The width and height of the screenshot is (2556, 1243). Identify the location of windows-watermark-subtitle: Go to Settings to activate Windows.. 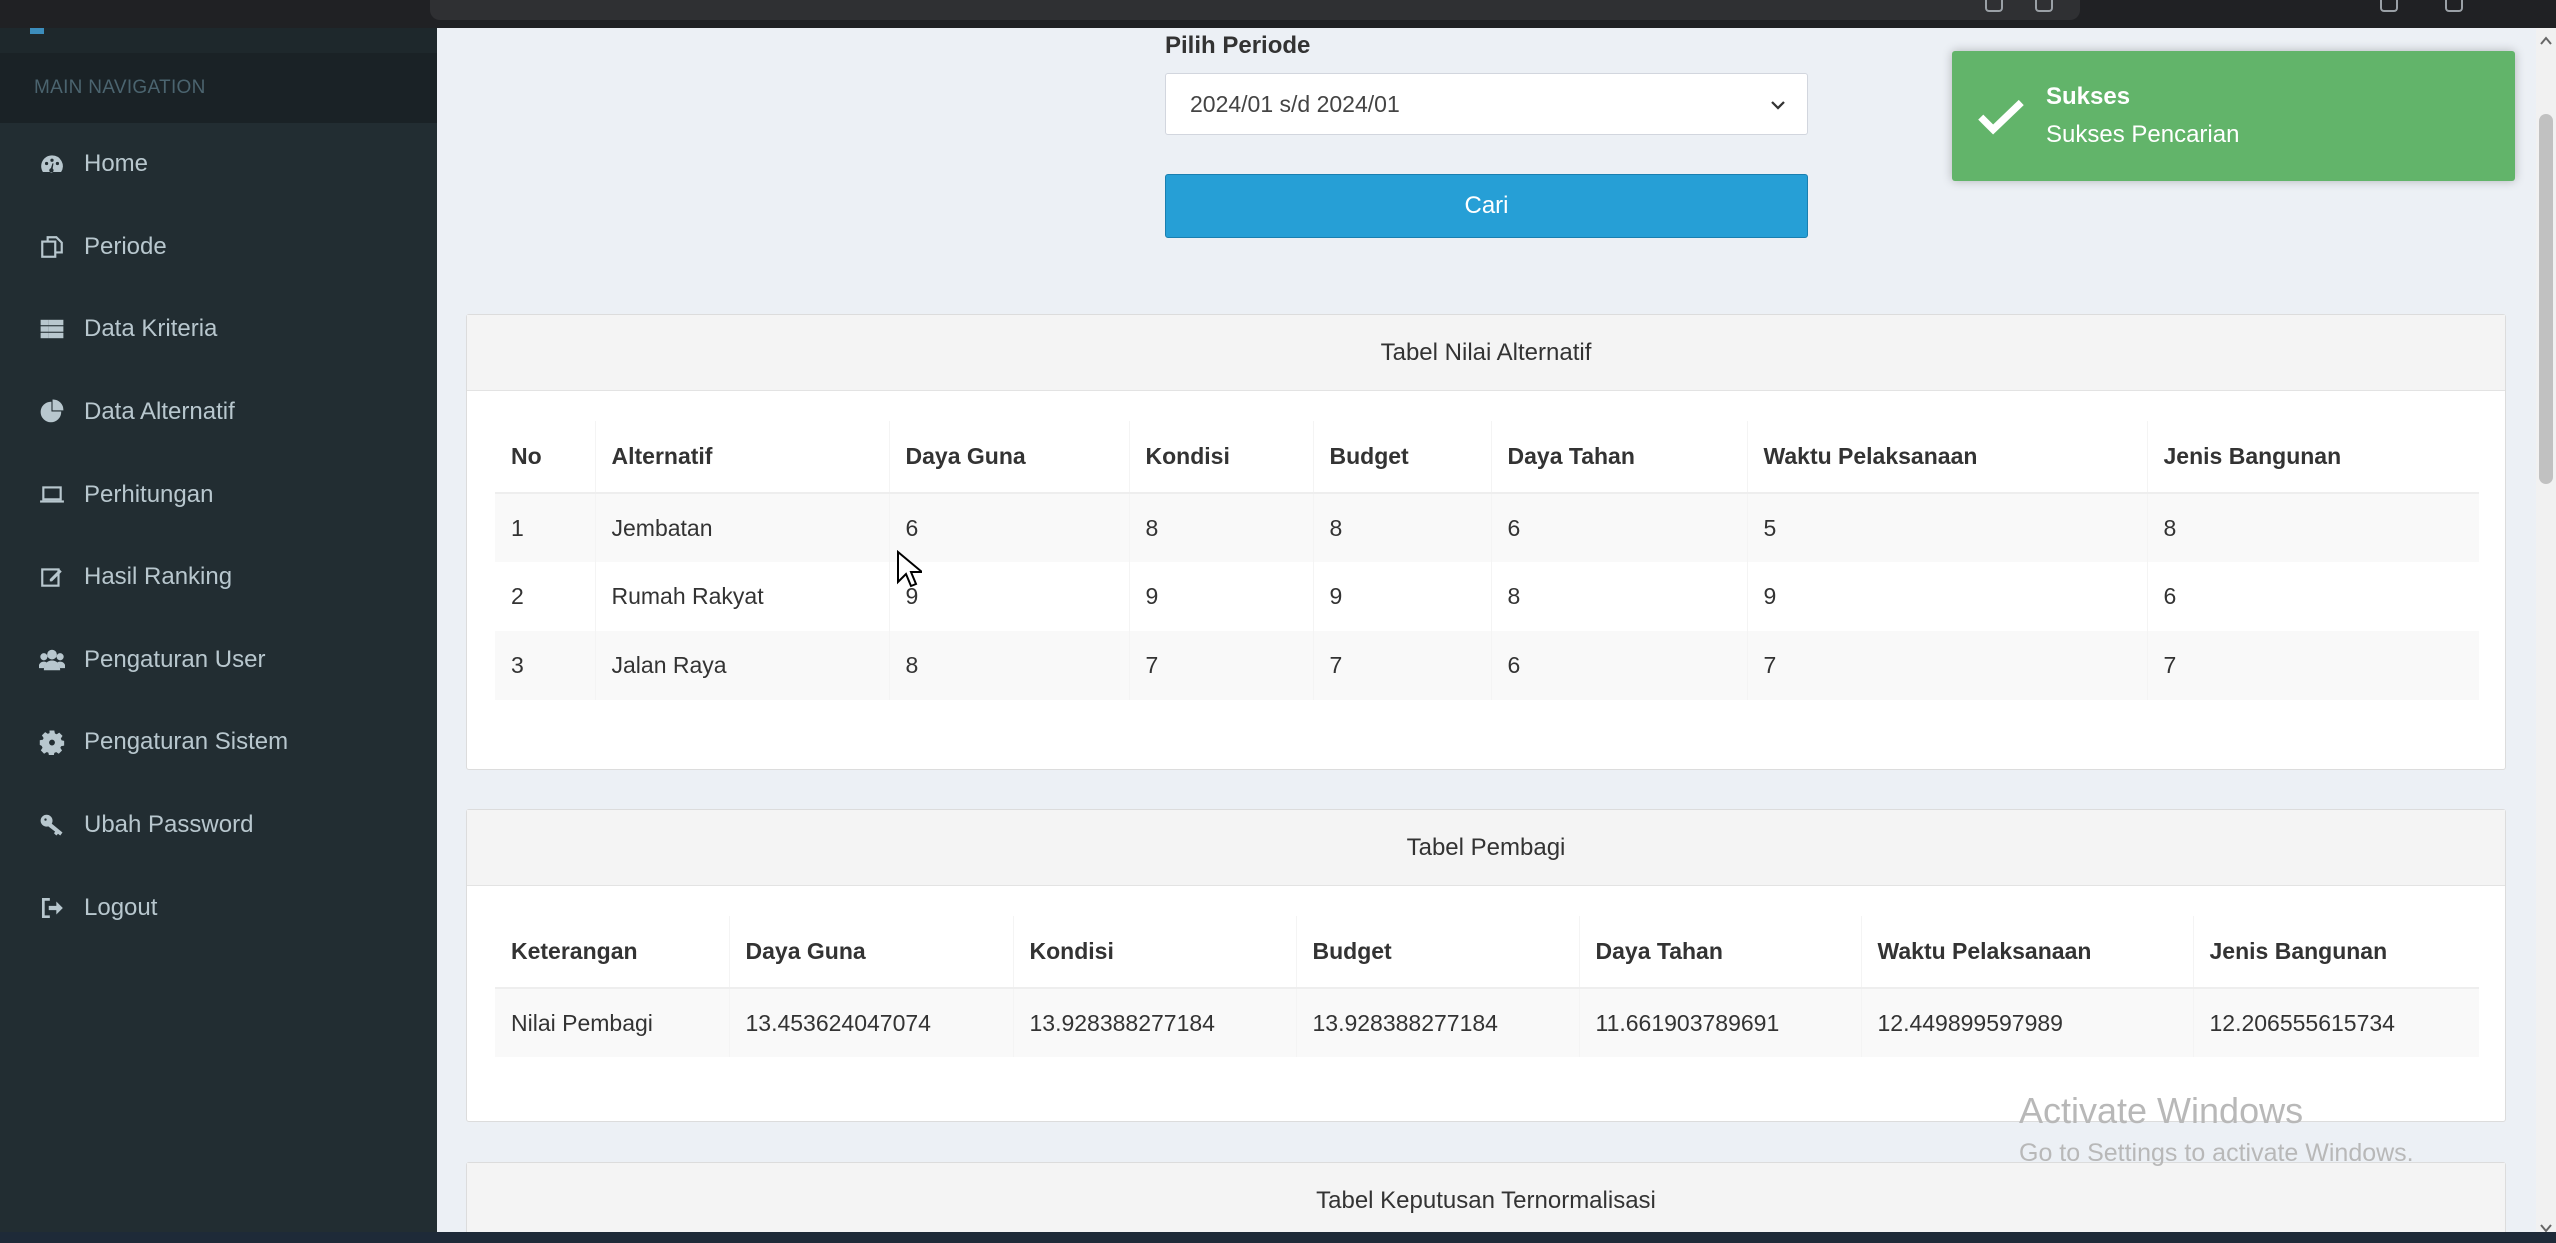
(2216, 1153).